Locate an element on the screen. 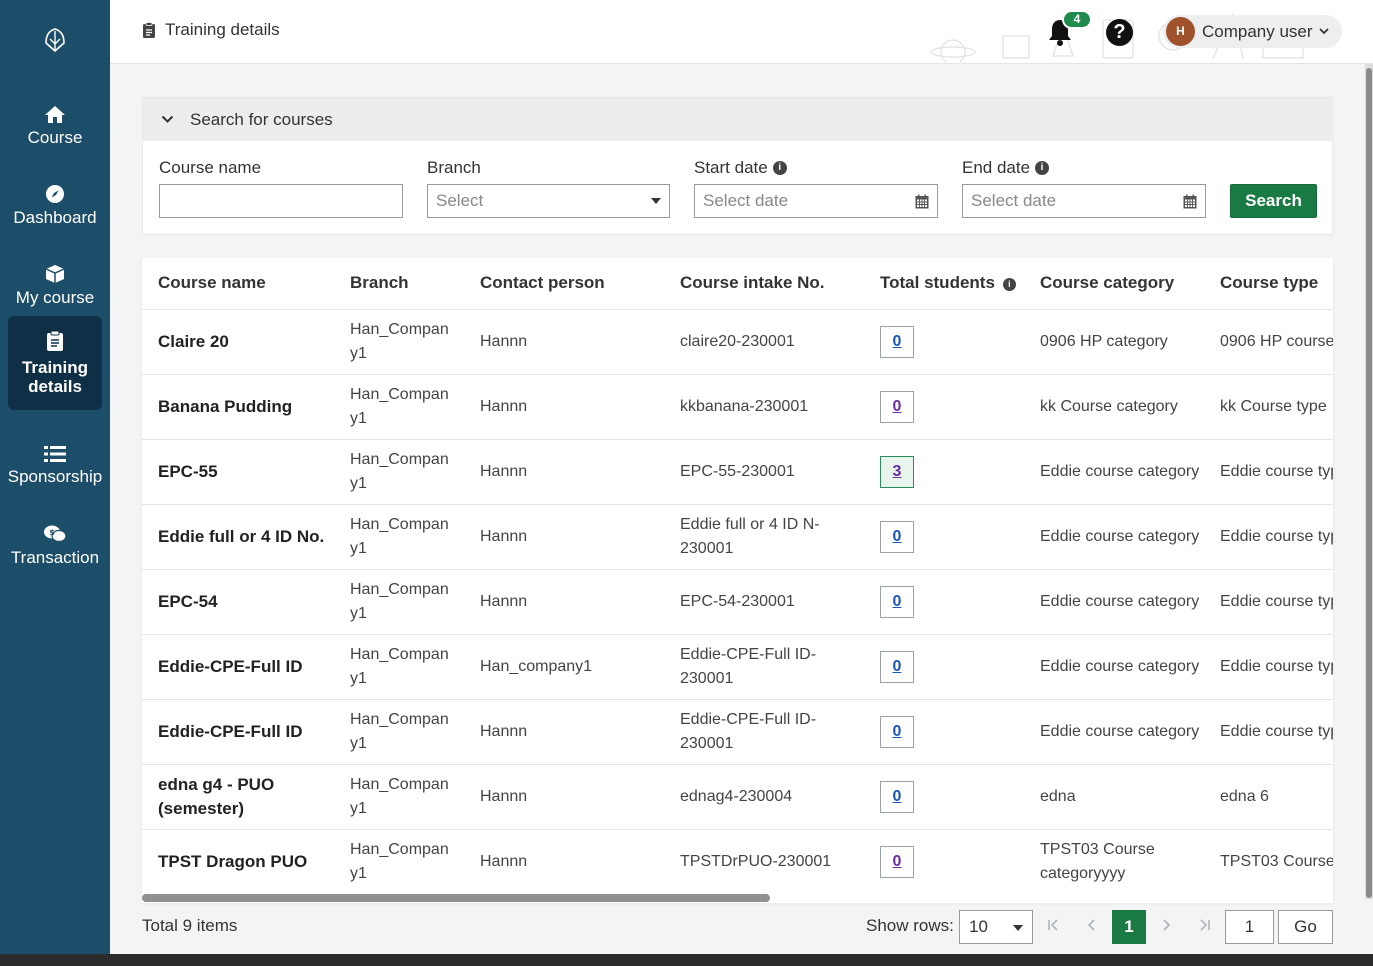  next-page-button is located at coordinates (1167, 927).